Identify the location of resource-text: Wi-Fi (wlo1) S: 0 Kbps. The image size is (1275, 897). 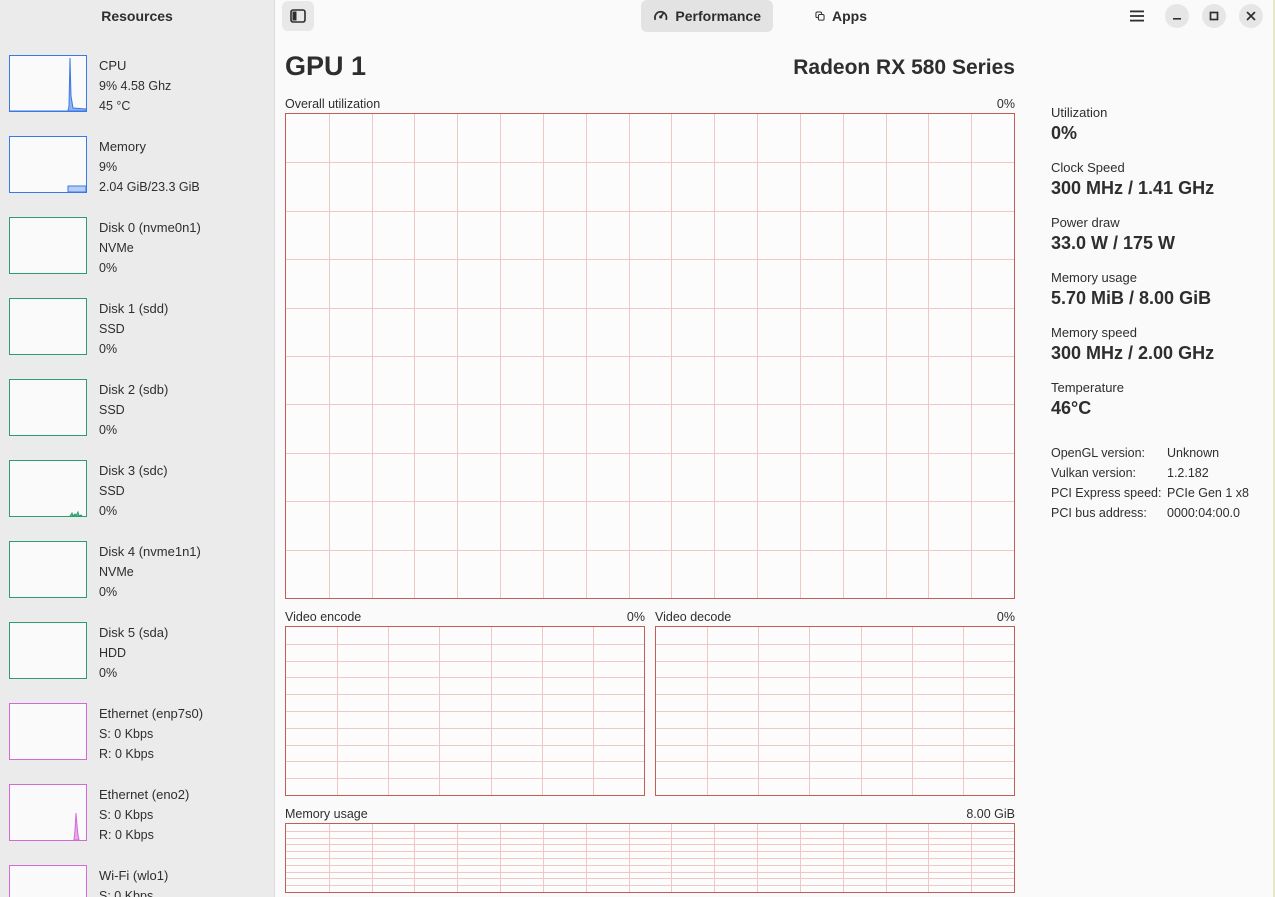
(133, 881).